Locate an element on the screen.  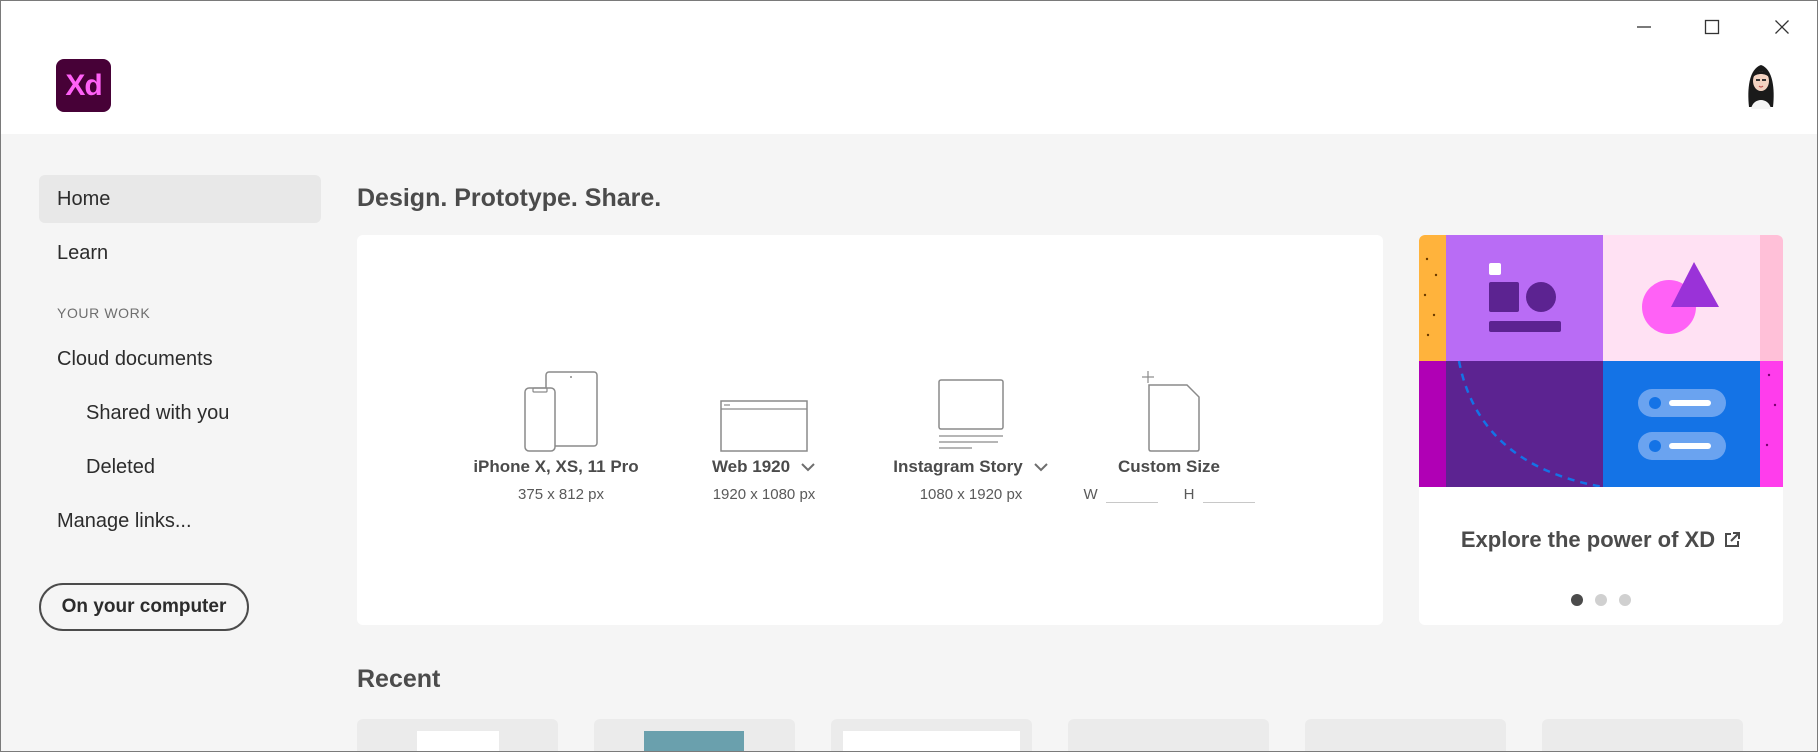
preset-iphone-name: iPhone X, XS, 11 Pro is located at coordinates (557, 467).